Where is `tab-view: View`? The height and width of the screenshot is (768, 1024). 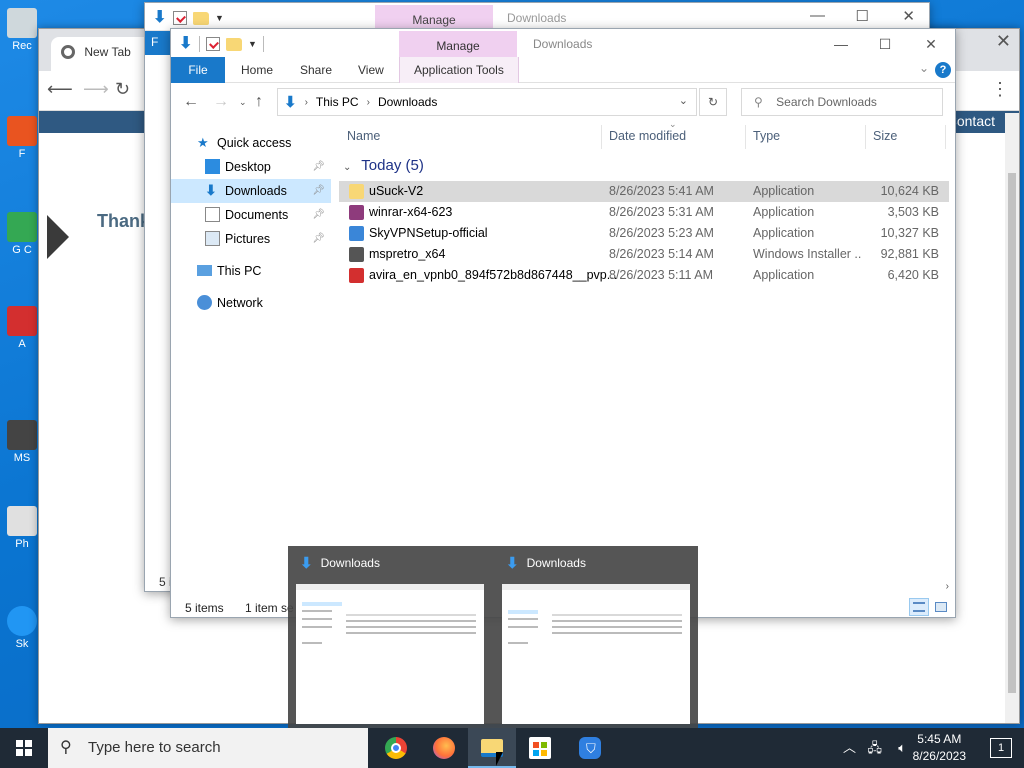 tab-view: View is located at coordinates (371, 70).